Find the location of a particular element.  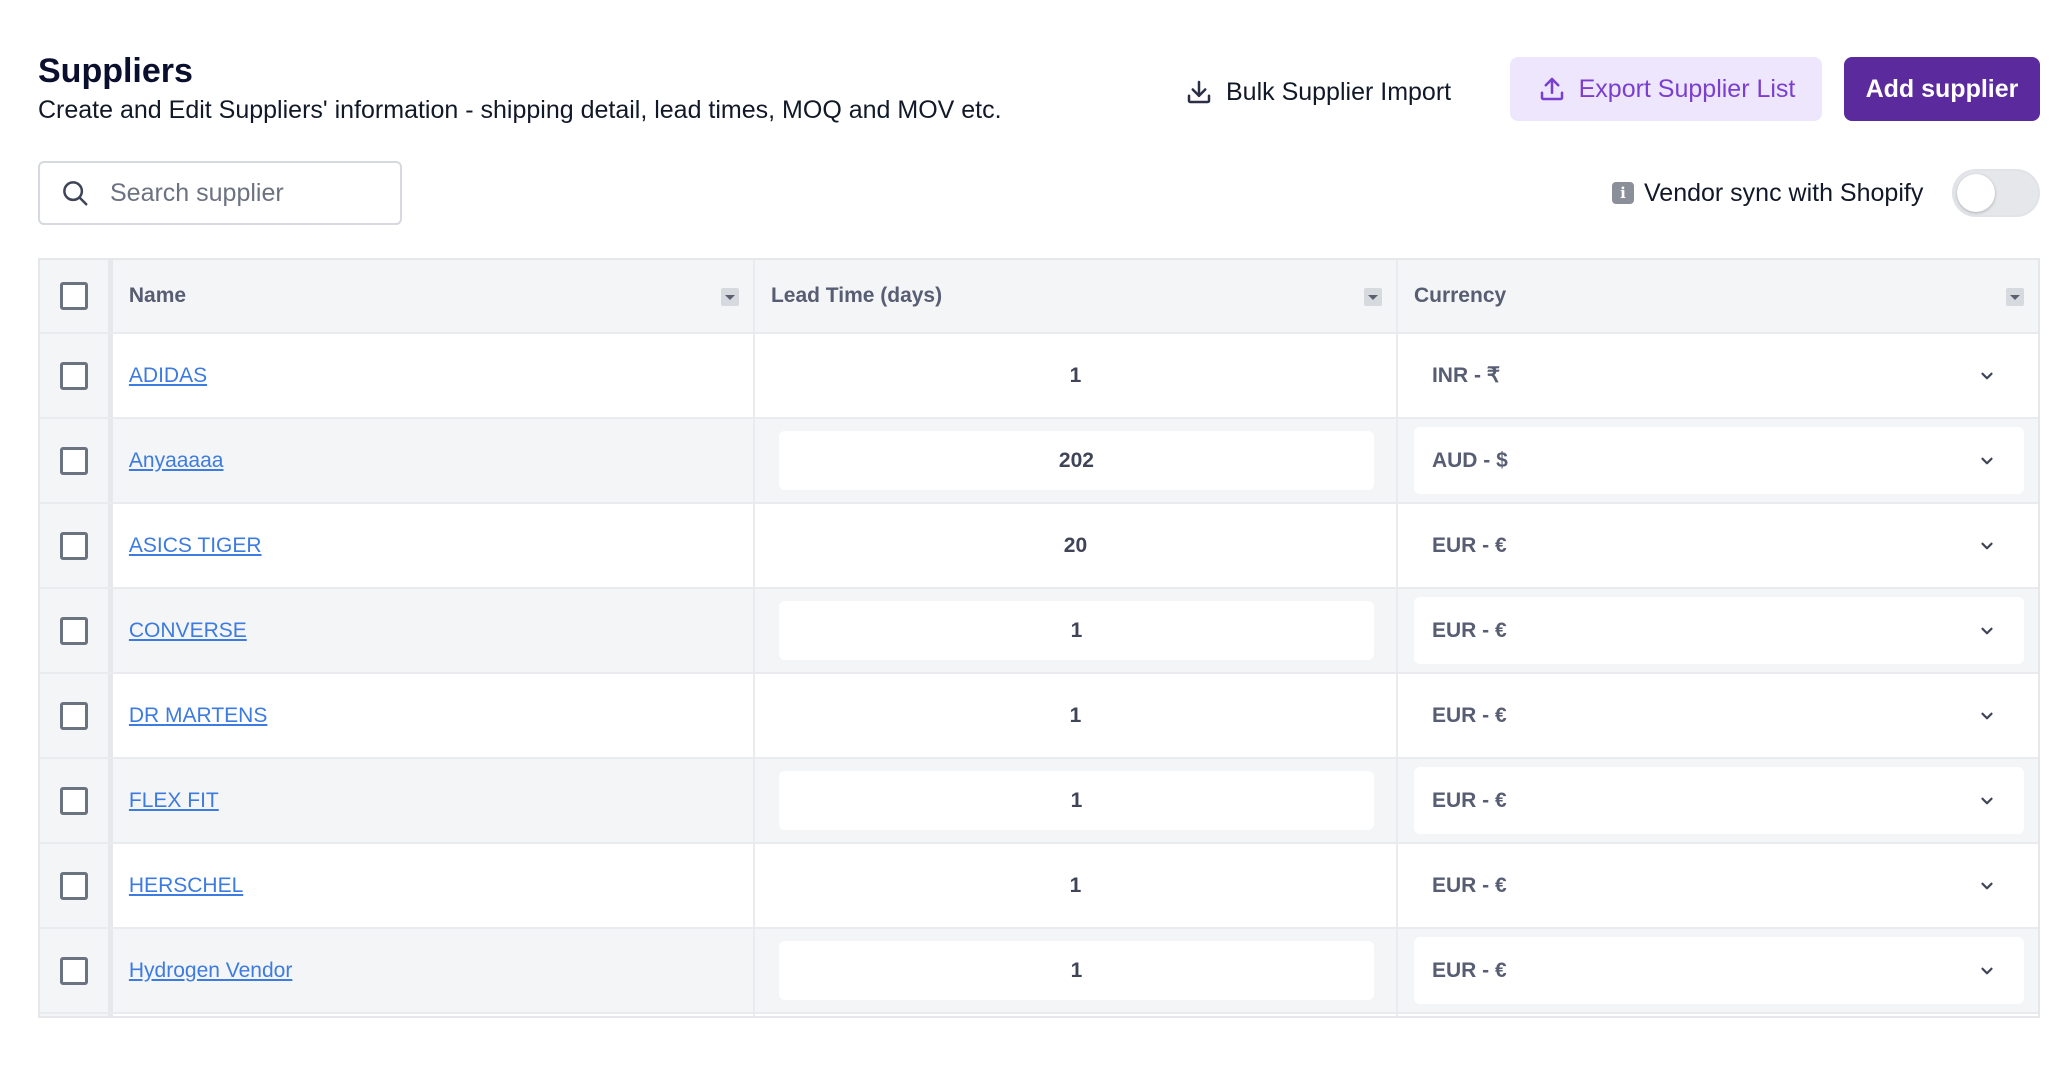

vendor-sync-toggle is located at coordinates (1996, 193).